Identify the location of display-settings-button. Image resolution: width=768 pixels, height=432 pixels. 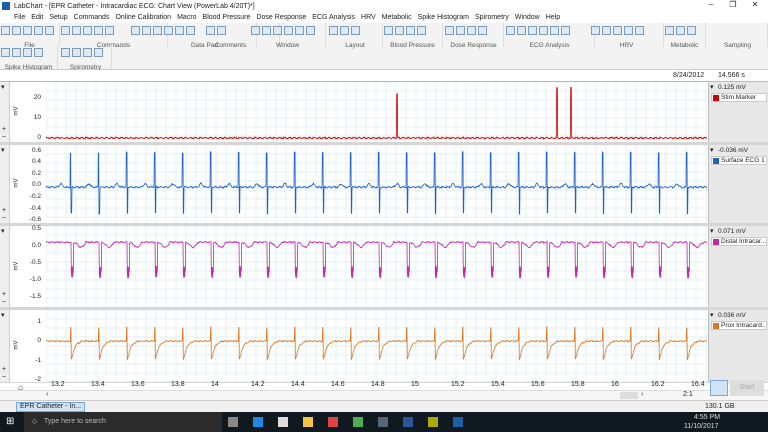
(719, 388).